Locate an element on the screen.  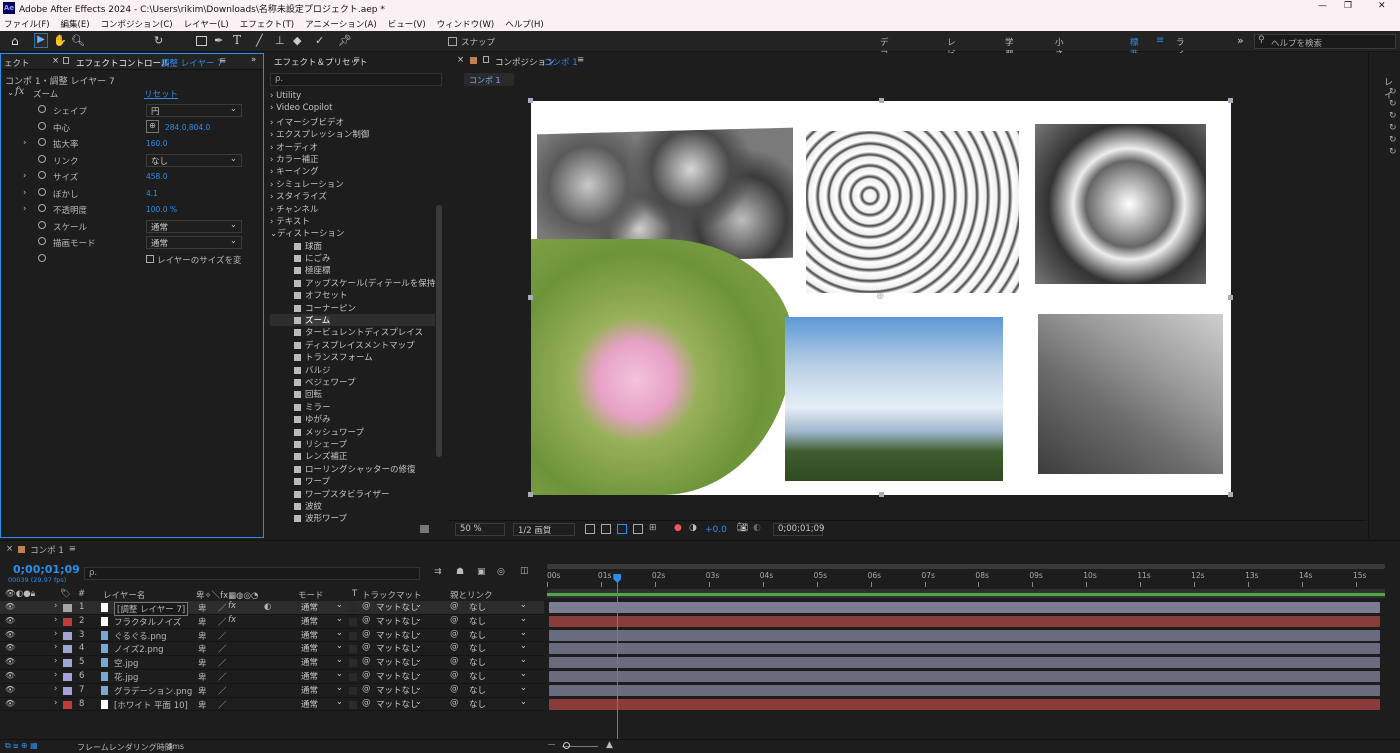
layer-name: フラクタルノイズ is located at coordinates (147, 622).